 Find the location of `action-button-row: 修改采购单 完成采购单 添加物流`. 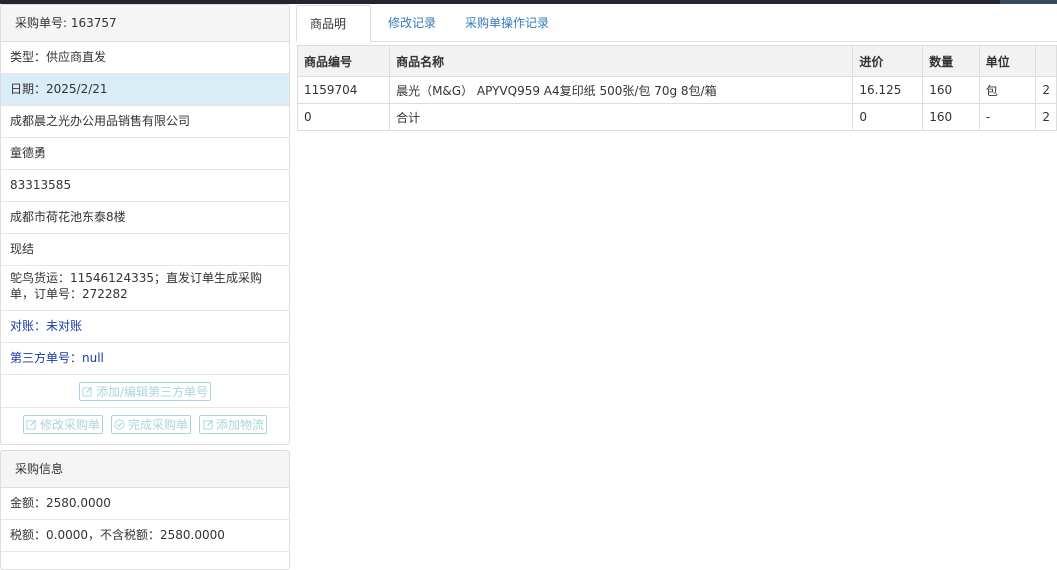

action-button-row: 修改采购单 完成采购单 添加物流 is located at coordinates (145, 424).